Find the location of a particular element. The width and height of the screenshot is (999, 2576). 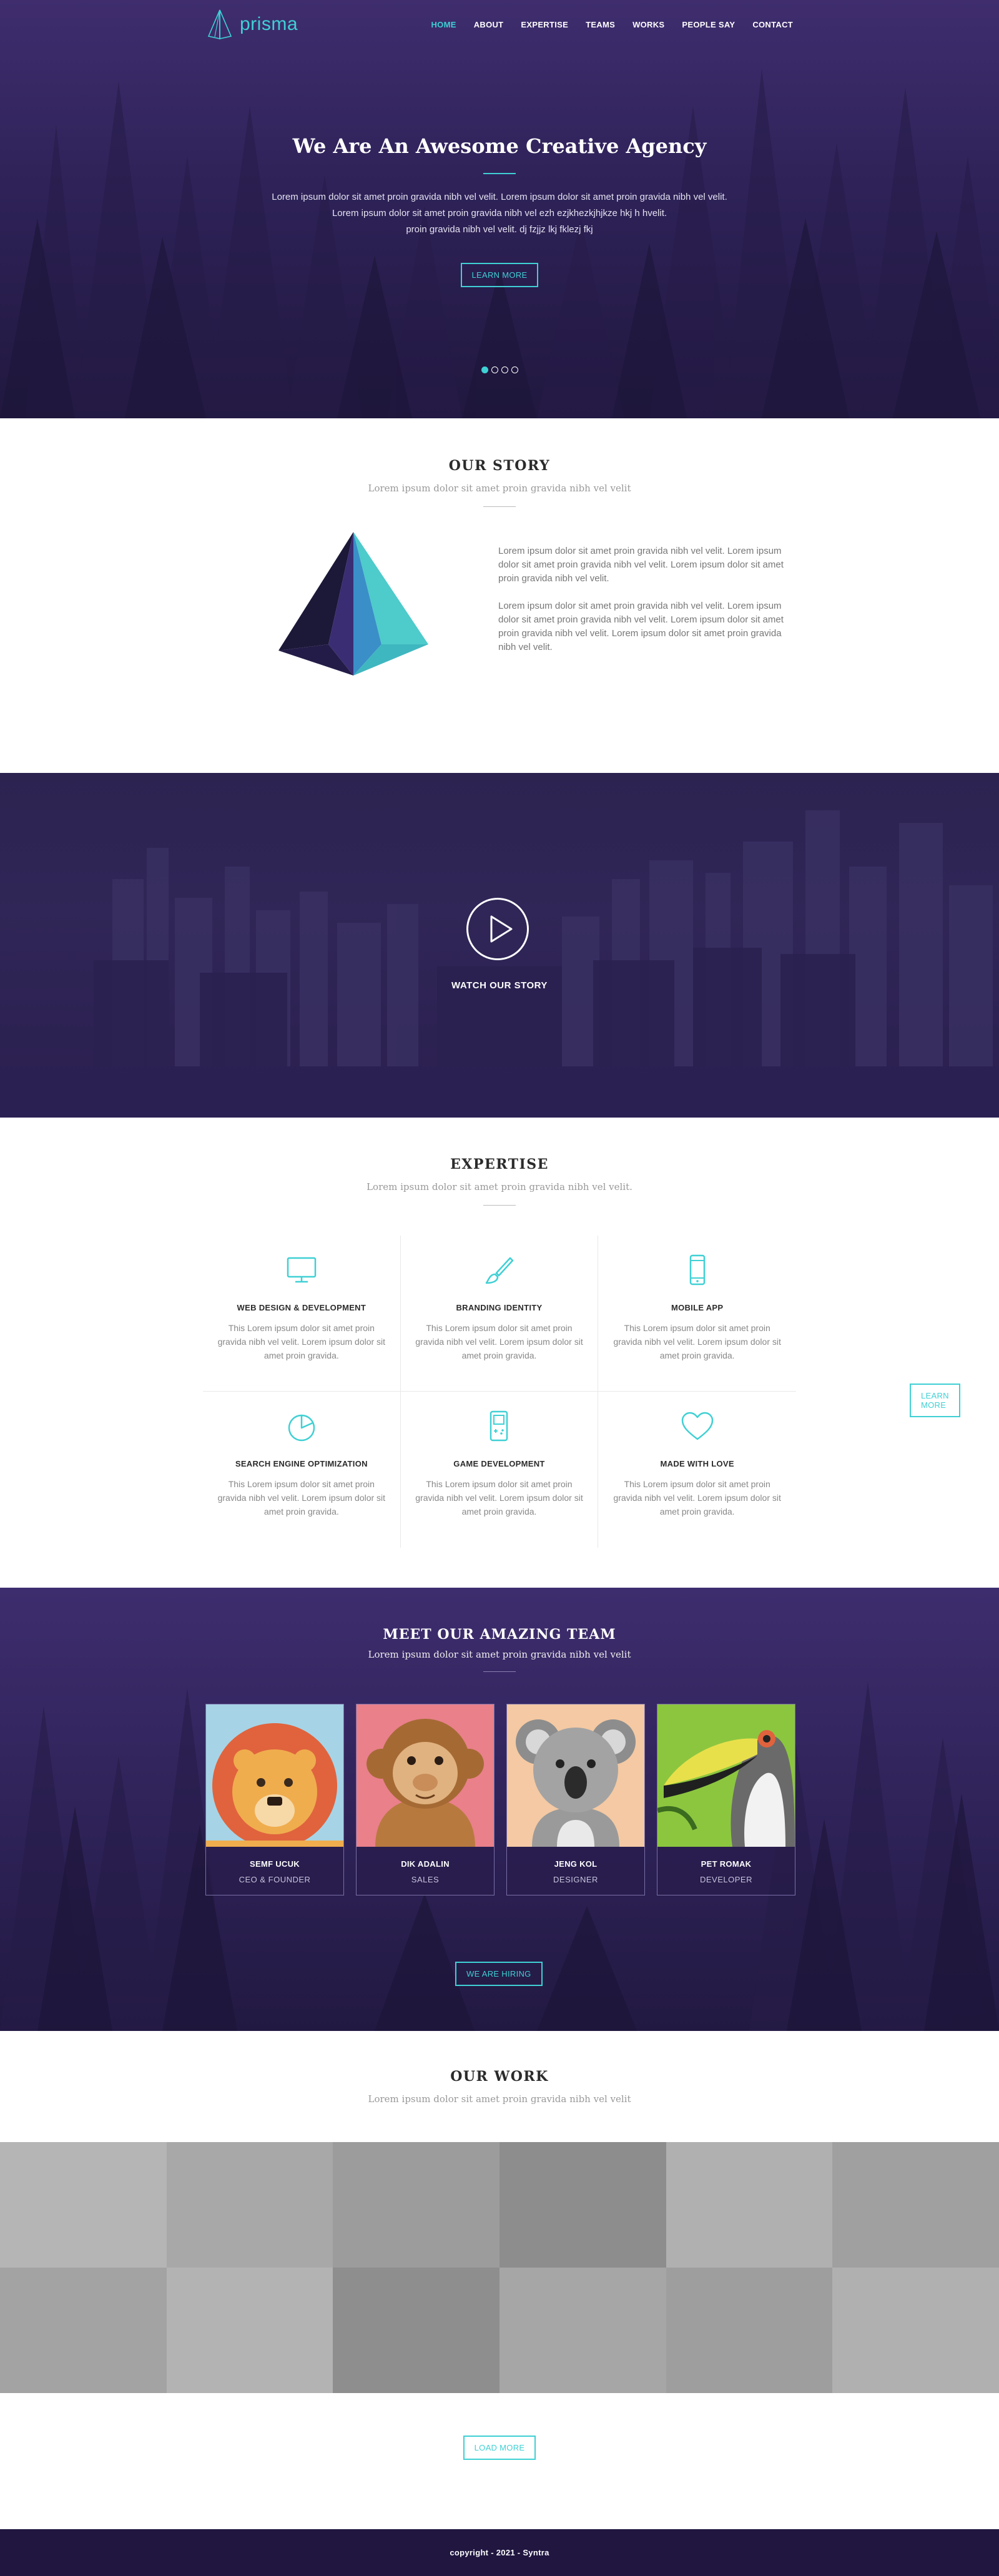

nav-about: ABOUT is located at coordinates (489, 24).